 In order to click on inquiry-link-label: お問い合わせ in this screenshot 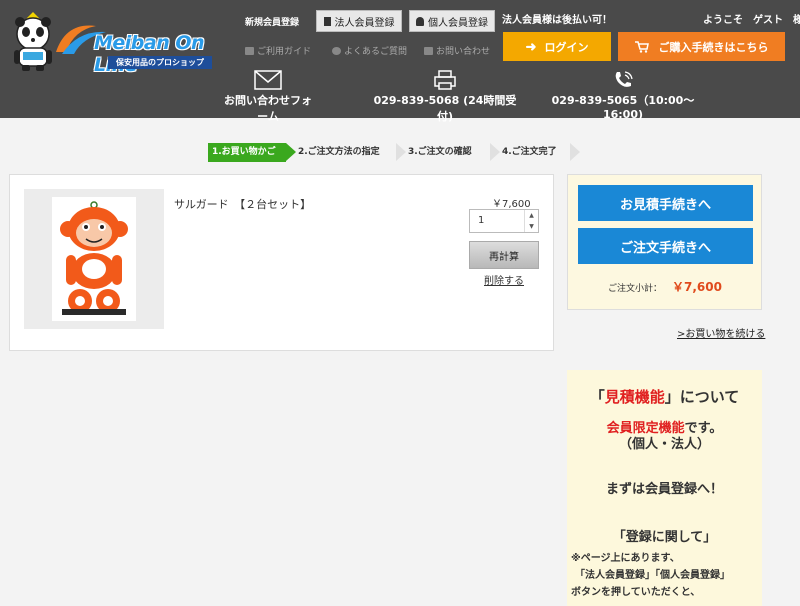, I will do `click(463, 52)`.